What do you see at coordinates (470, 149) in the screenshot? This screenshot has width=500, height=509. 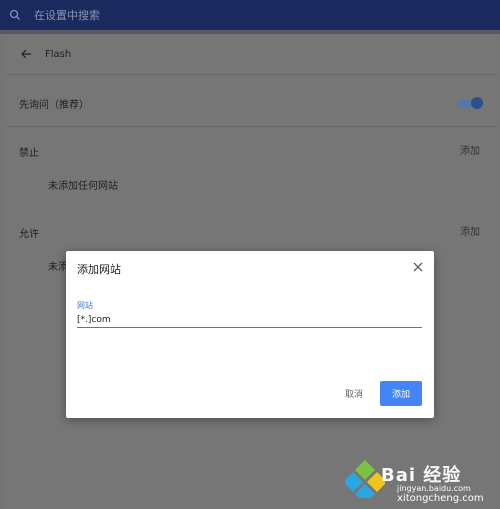 I see `block-add-button: 添加` at bounding box center [470, 149].